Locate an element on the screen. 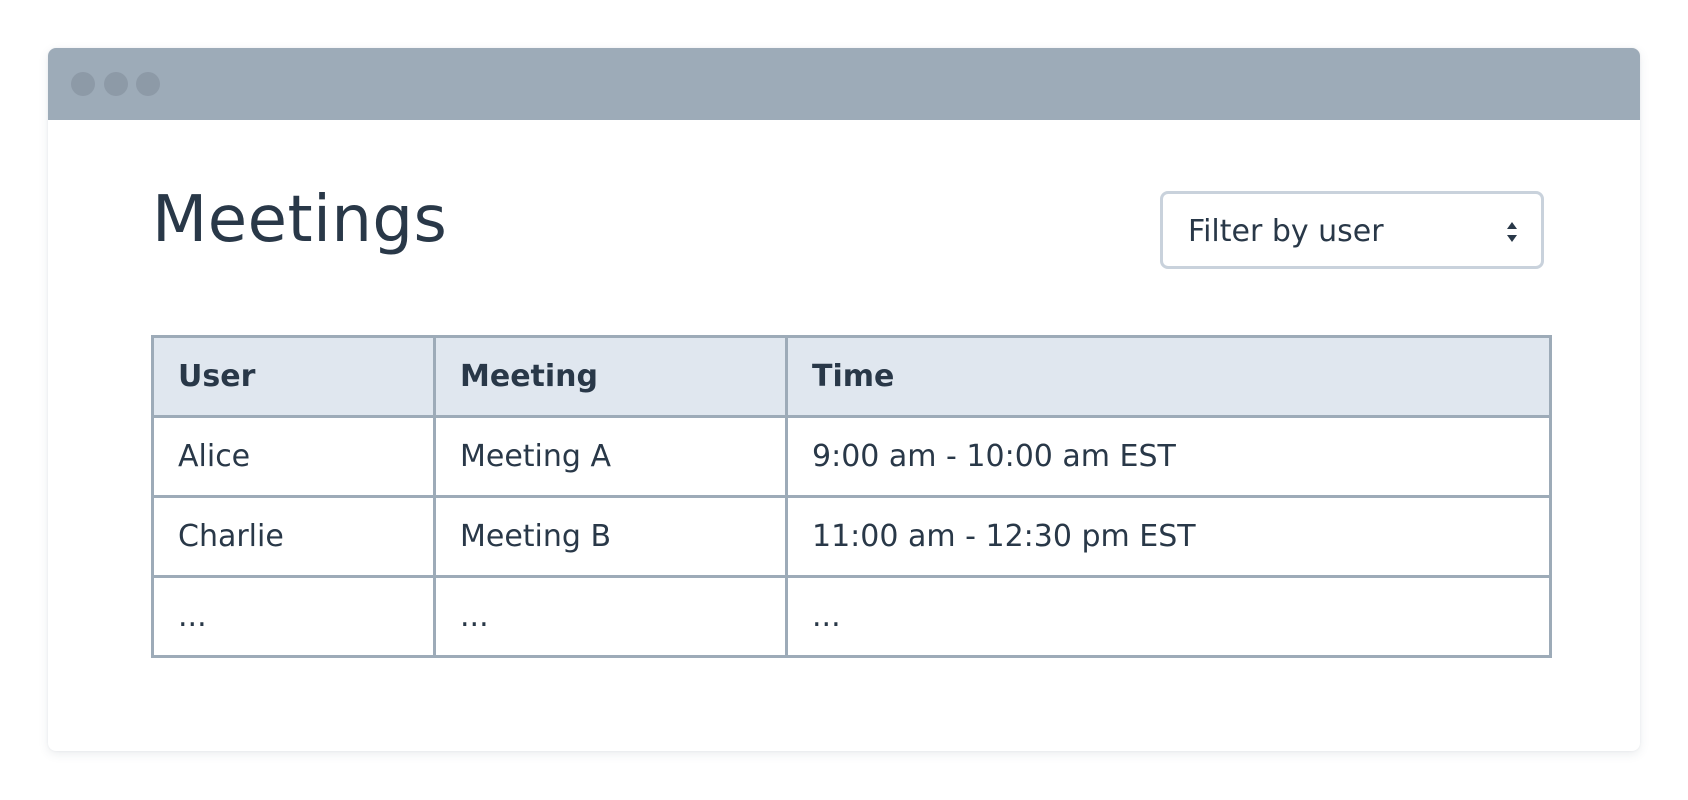 This screenshot has width=1688, height=800. column-header-meeting: Meeting is located at coordinates (610, 376).